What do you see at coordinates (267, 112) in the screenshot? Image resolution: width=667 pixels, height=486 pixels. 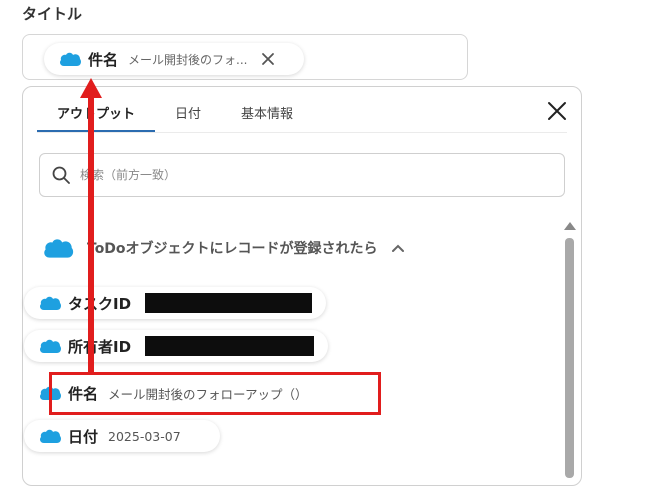 I see `tab-basic-info: 基本情報` at bounding box center [267, 112].